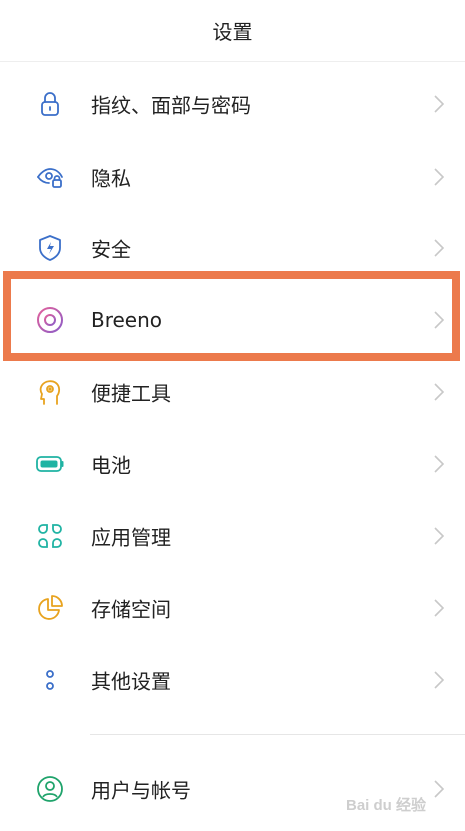 Image resolution: width=465 pixels, height=831 pixels. What do you see at coordinates (232, 177) in the screenshot?
I see `settings-item-privacy: 隐私` at bounding box center [232, 177].